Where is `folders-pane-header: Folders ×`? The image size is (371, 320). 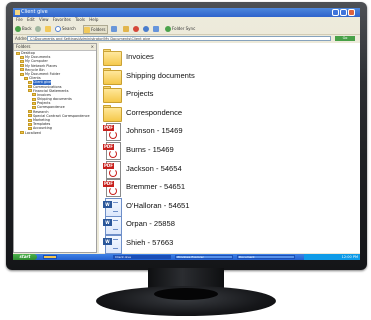
folders-pane-header: Folders × is located at coordinates (55, 47).